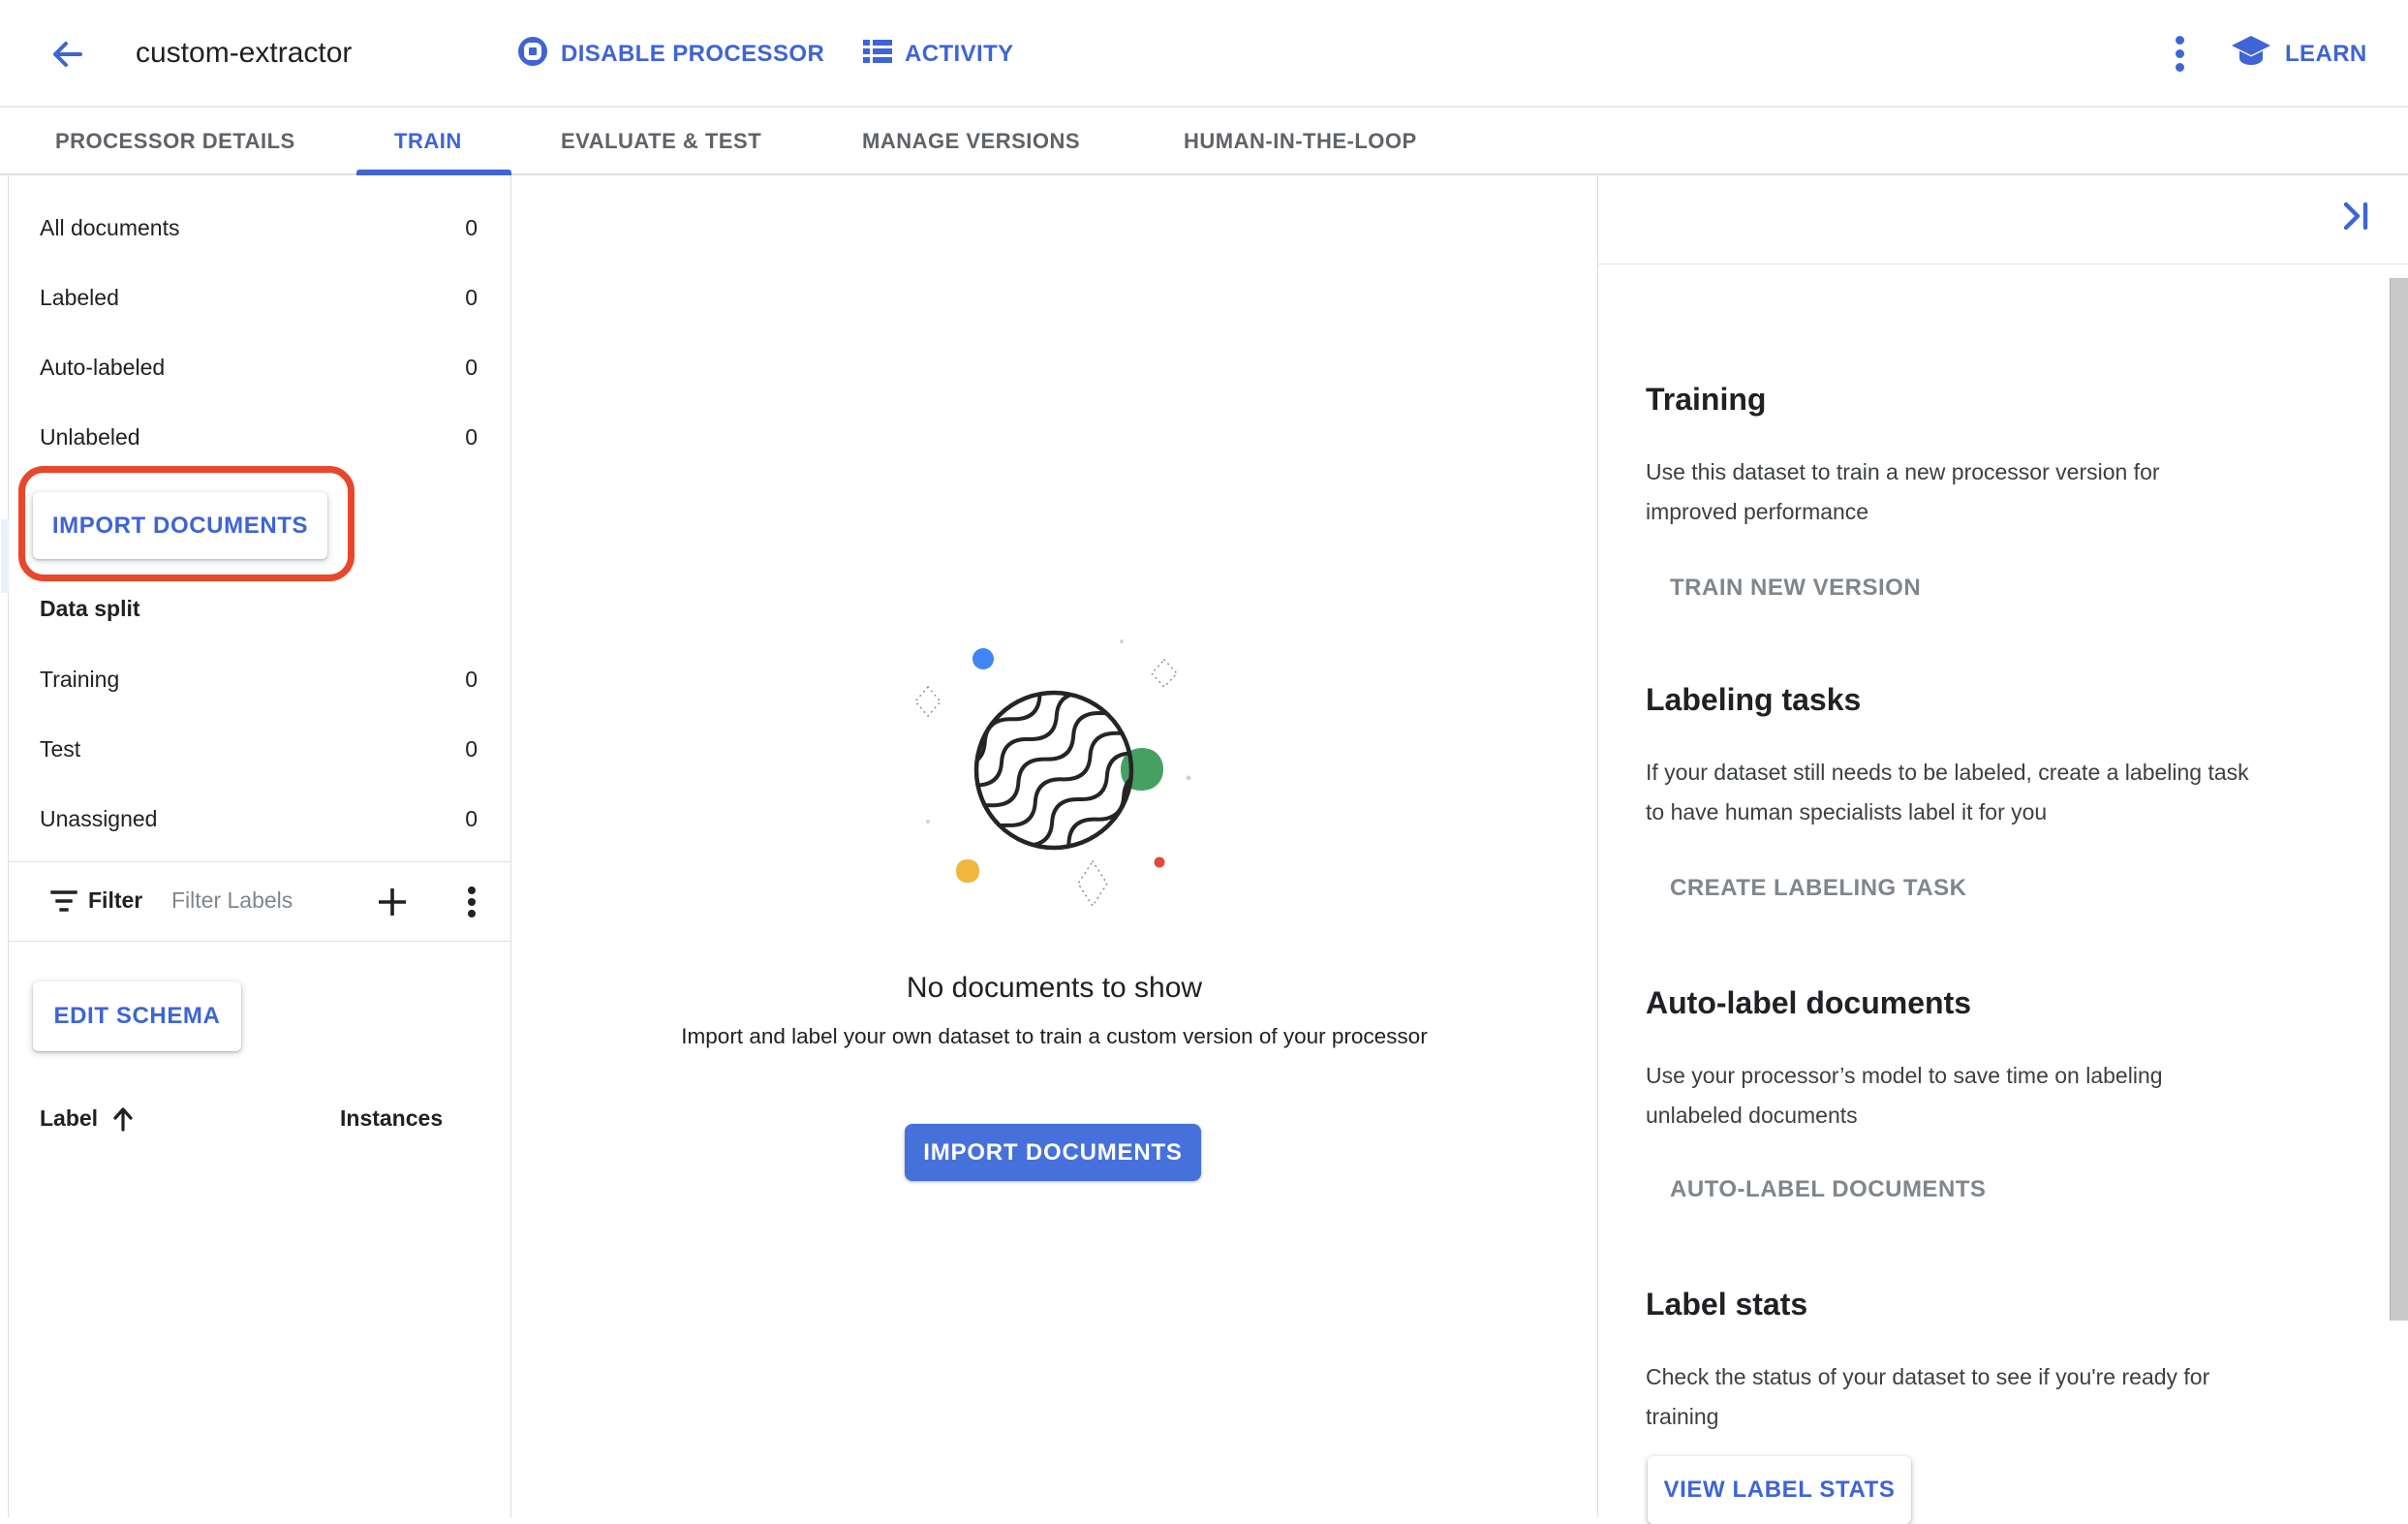 Image resolution: width=2408 pixels, height=1524 pixels. Describe the element at coordinates (693, 53) in the screenshot. I see `disable-processor-label: DISABLE PROCESSOR` at that location.